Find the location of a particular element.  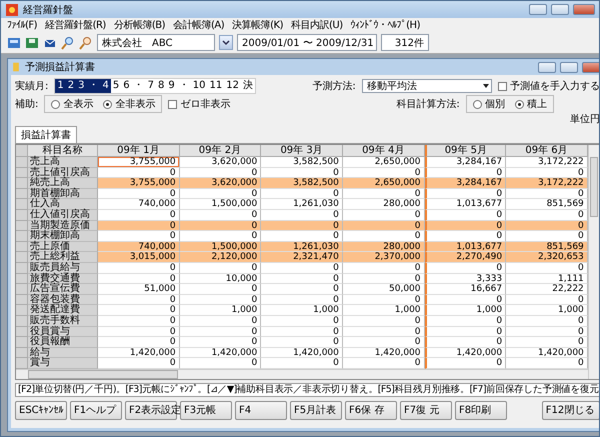

column-header: 09年 4月 is located at coordinates (383, 151).